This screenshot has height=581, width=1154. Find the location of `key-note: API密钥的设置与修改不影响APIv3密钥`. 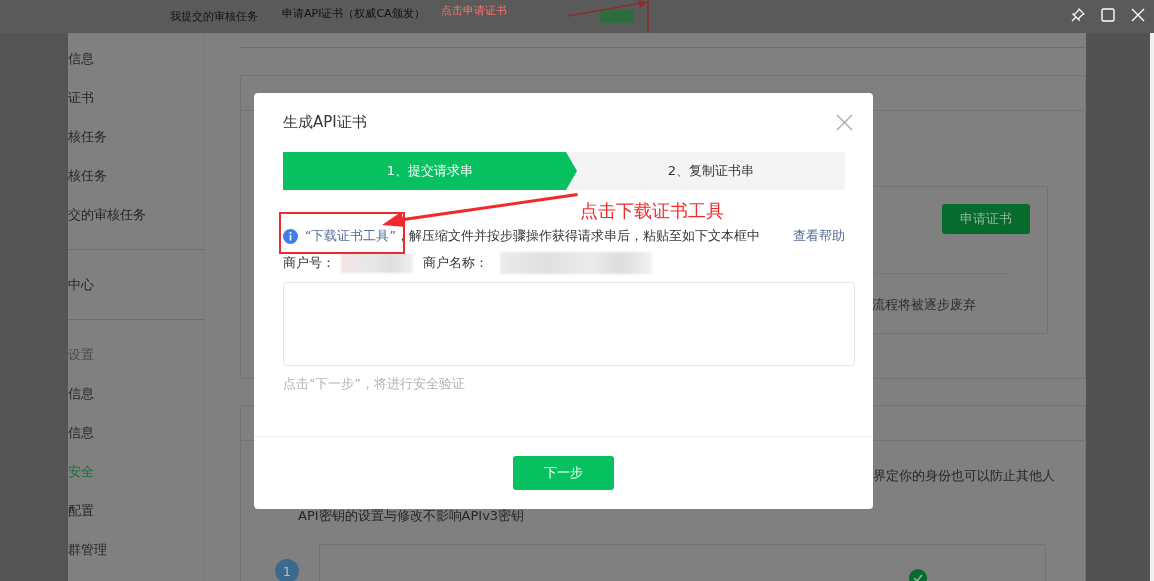

key-note: API密钥的设置与修改不影响APIv3密钥 is located at coordinates (412, 516).